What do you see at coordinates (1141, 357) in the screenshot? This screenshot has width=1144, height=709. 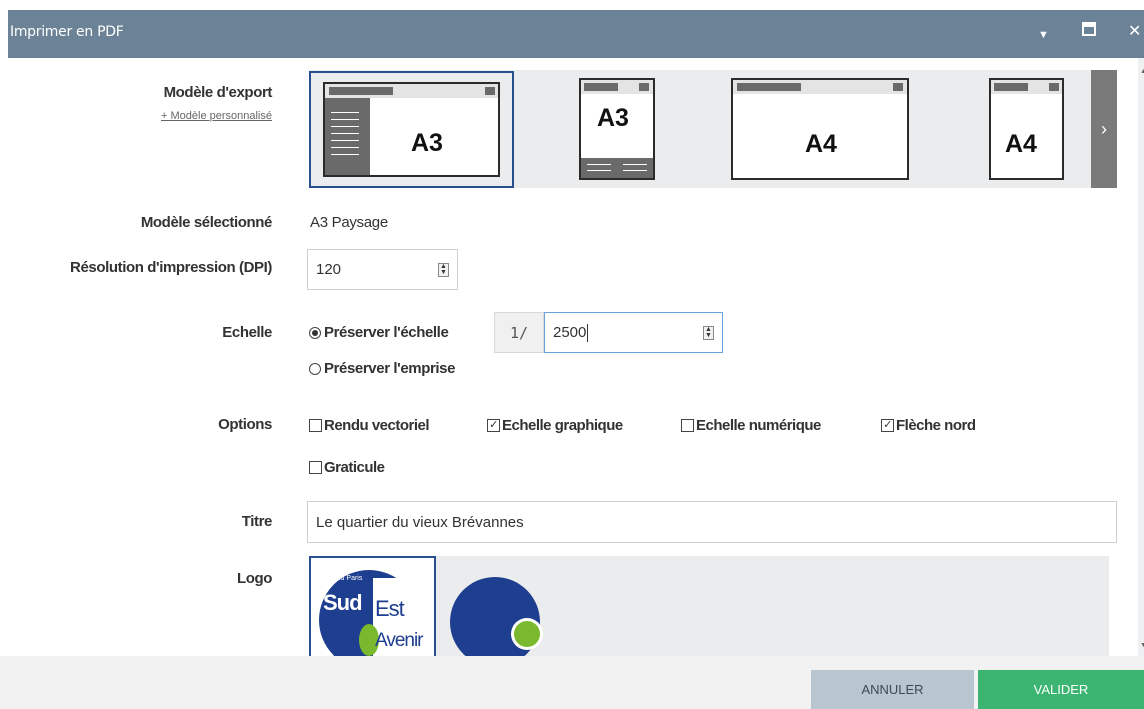 I see `scrollbar` at bounding box center [1141, 357].